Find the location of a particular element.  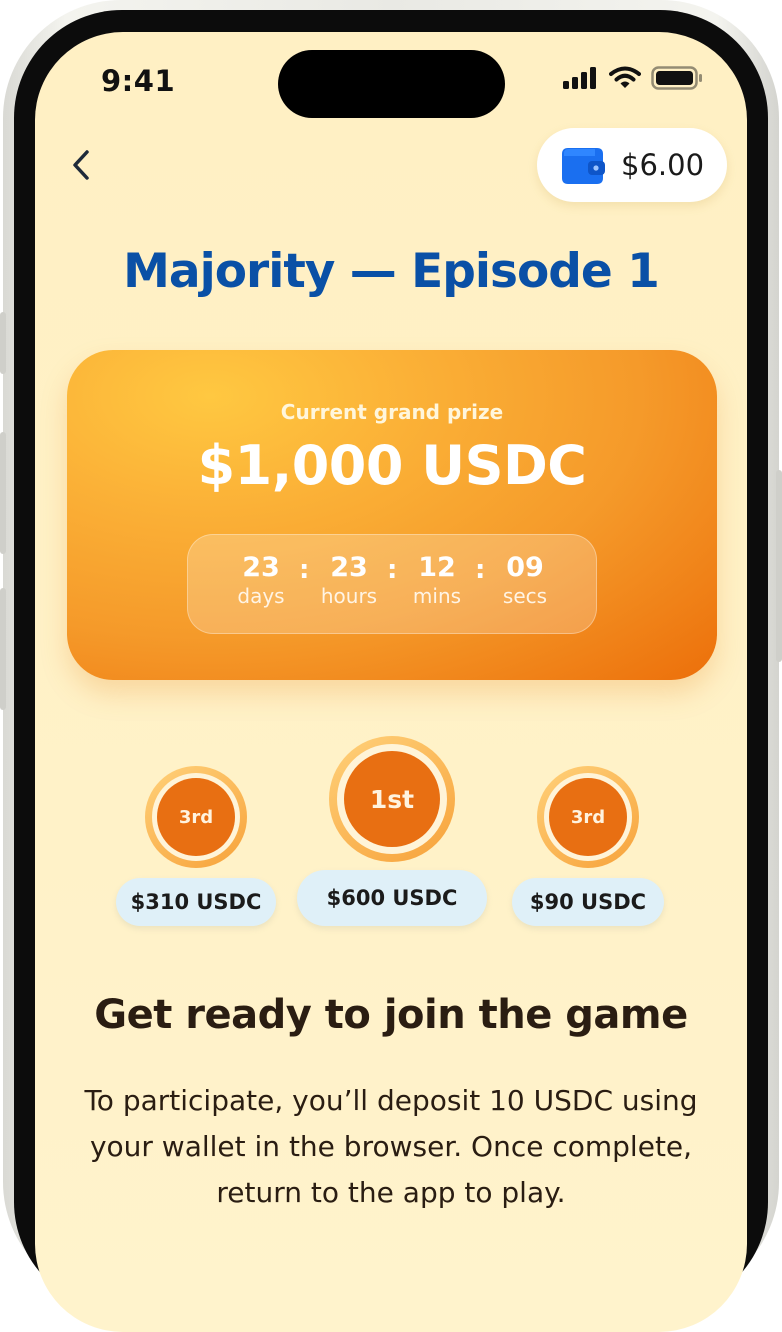

cellular-signal-icon is located at coordinates (579, 78).